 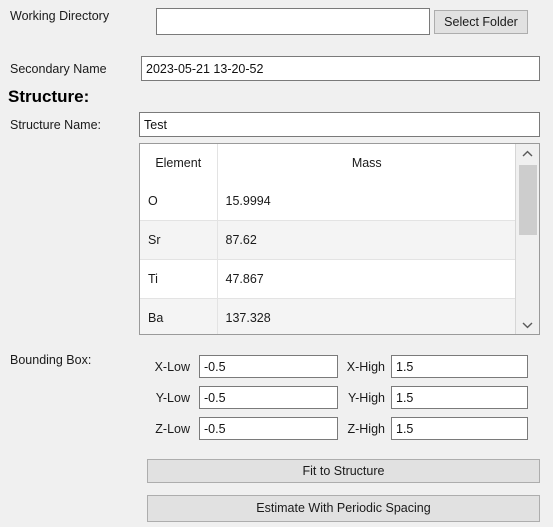 I want to click on secondary-name-label: Secondary Name, so click(x=58, y=69).